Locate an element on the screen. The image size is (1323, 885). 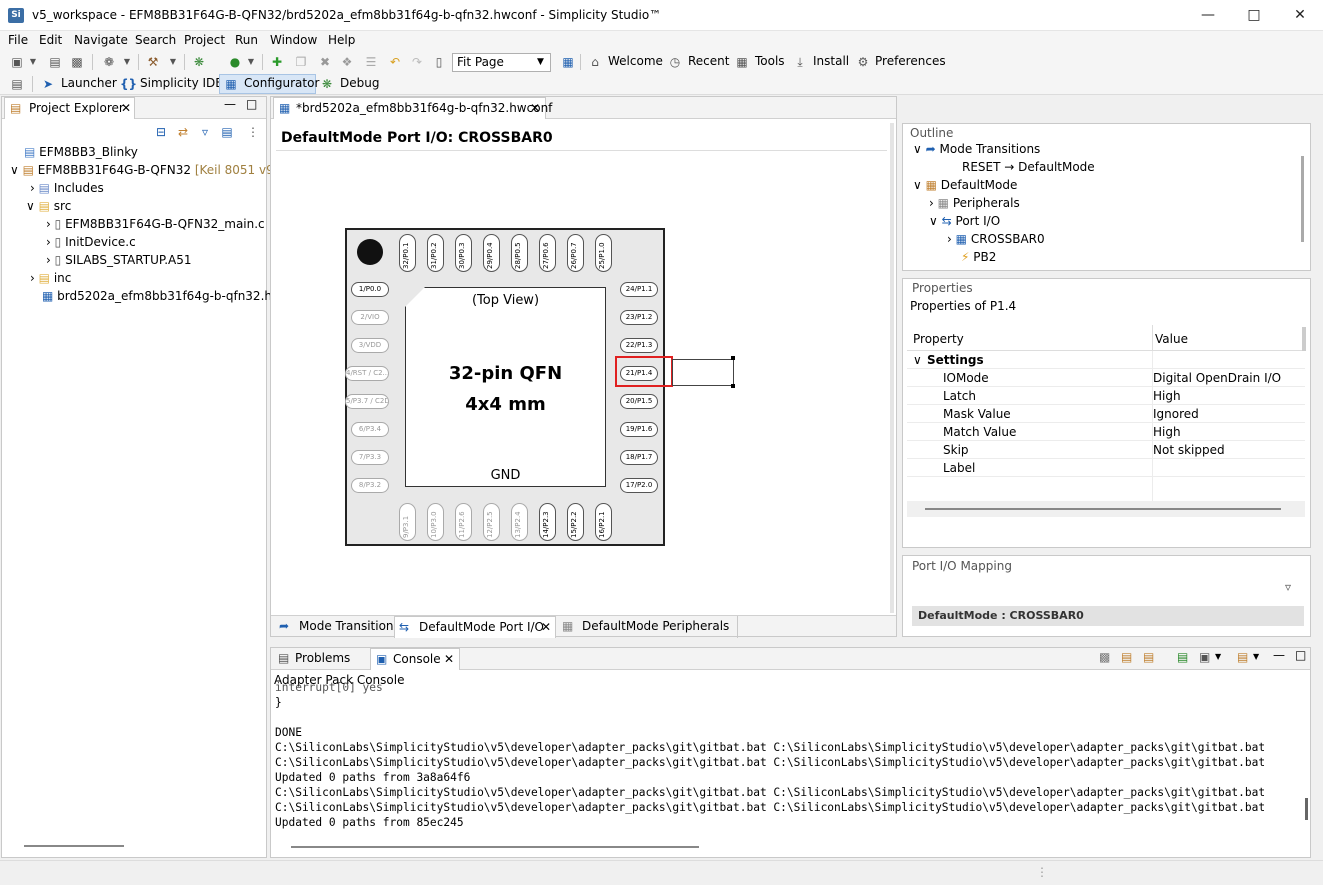
tree-item: › ▦ CROSSBAR0 is located at coordinates (996, 239).